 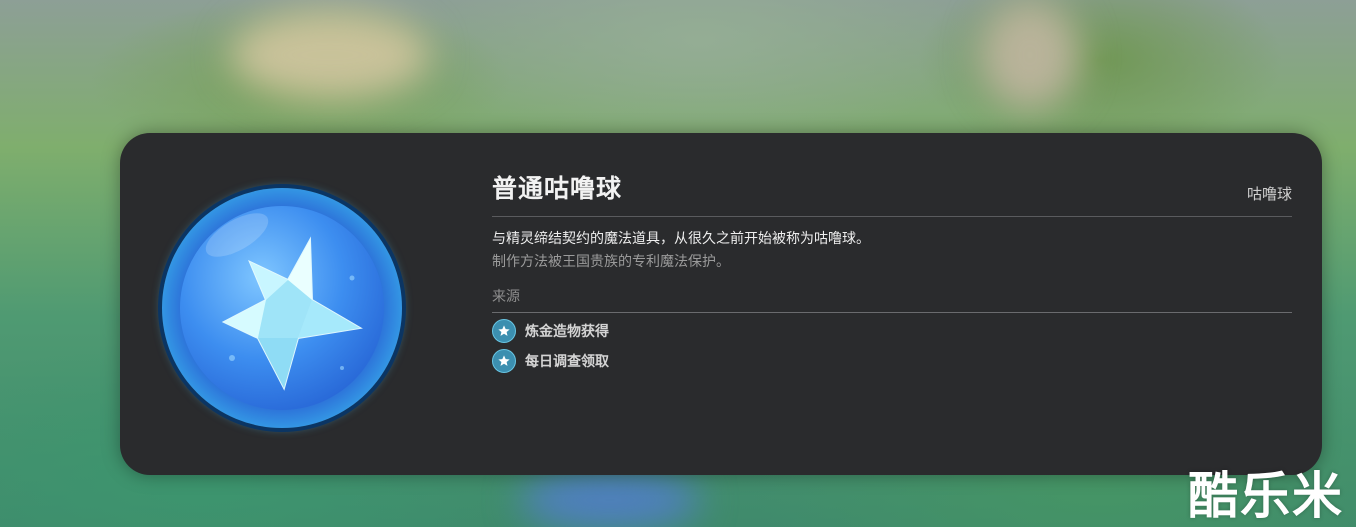 I want to click on source-label: 来源, so click(x=506, y=297).